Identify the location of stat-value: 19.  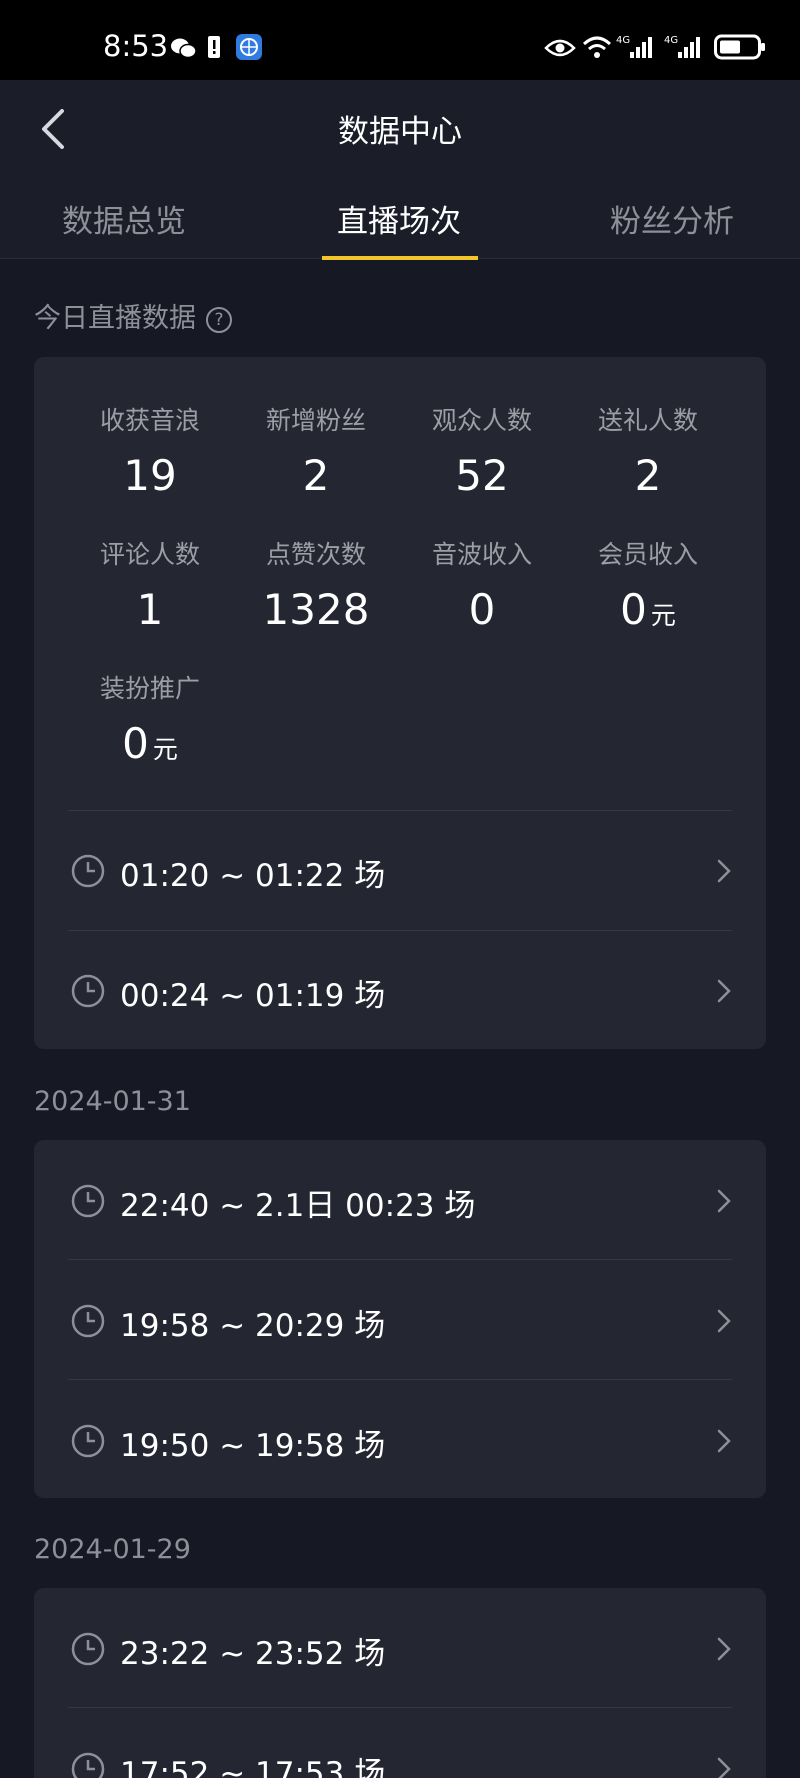
(150, 475).